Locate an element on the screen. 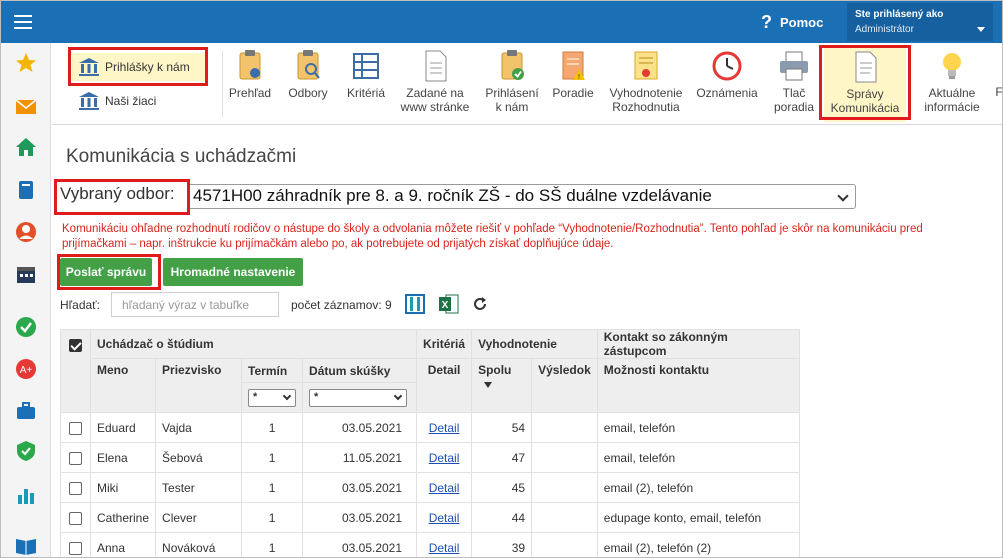  tool-criteria: Kritériá is located at coordinates (366, 74).